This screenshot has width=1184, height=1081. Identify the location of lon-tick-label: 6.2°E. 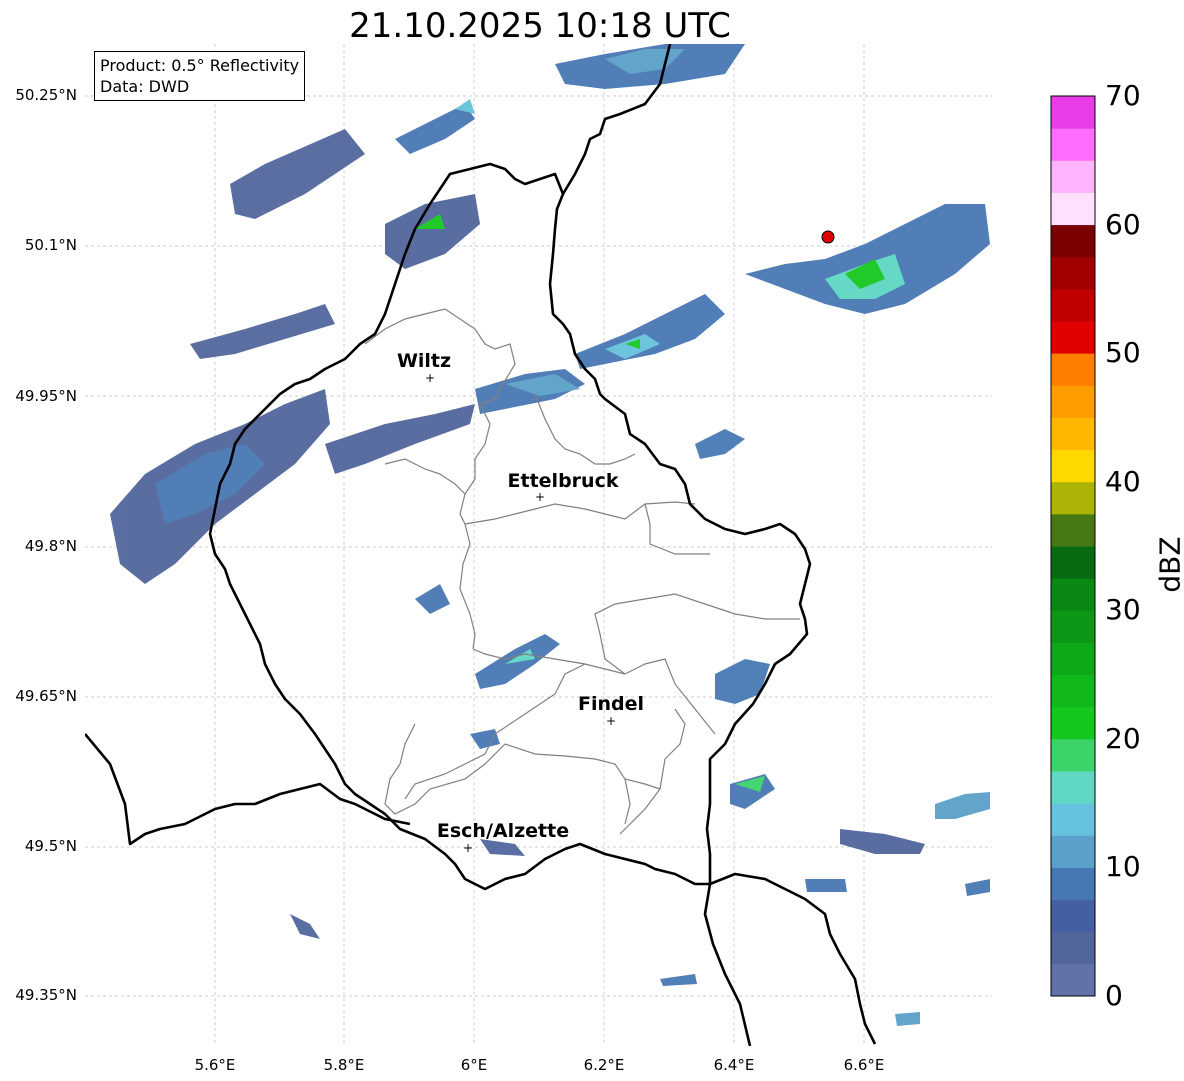
(604, 1065).